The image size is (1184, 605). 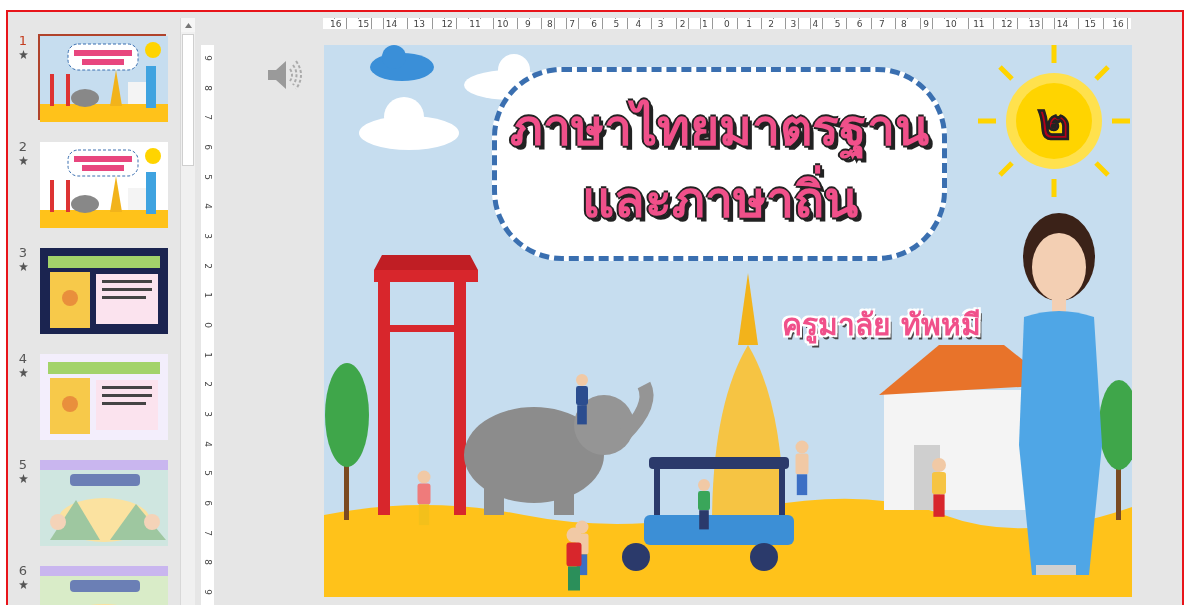 I want to click on up-arrow-icon, so click(x=188, y=25).